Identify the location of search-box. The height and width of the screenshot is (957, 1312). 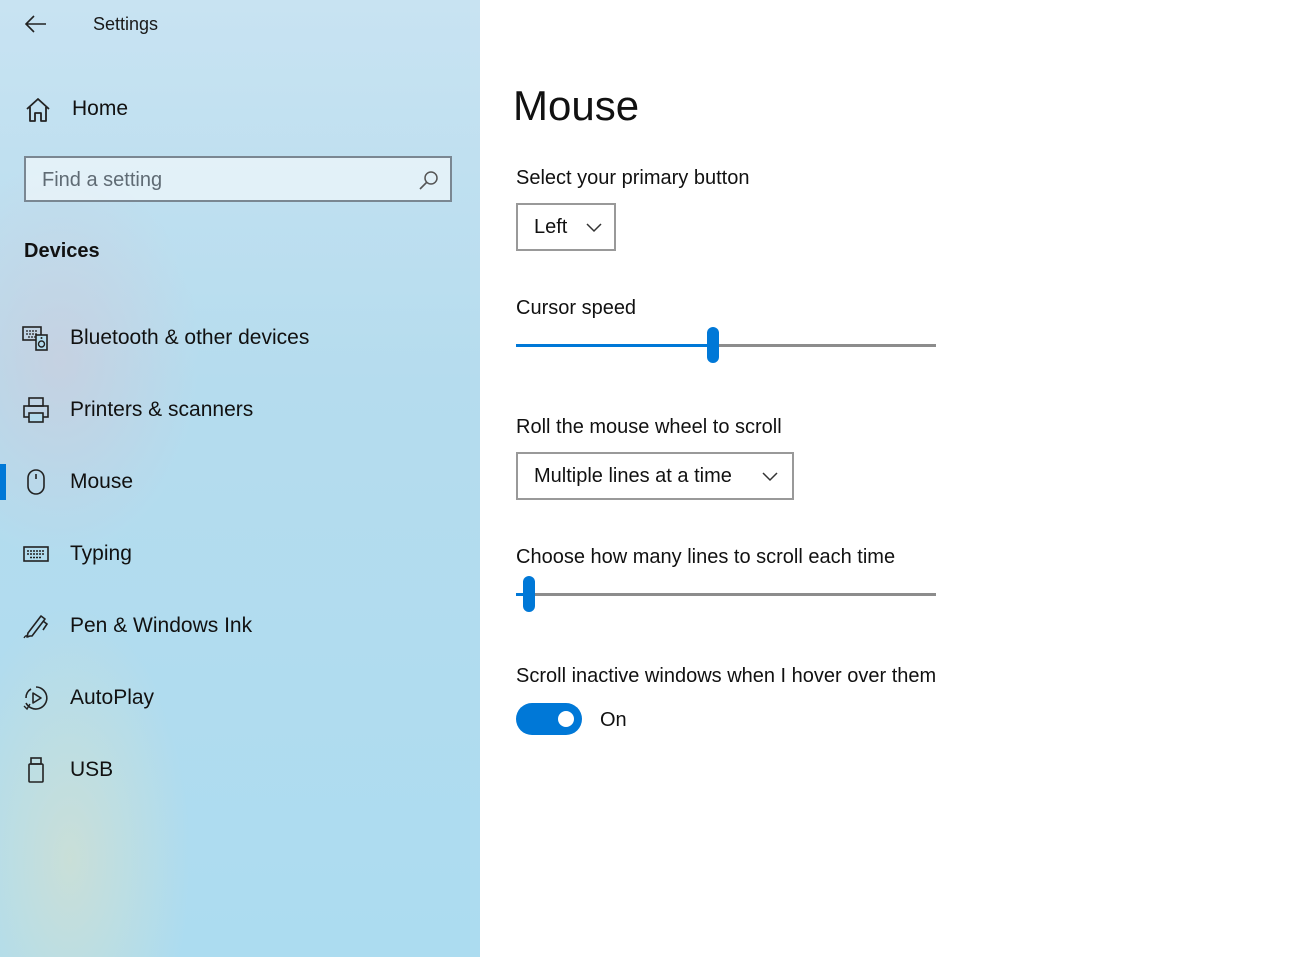
(238, 179).